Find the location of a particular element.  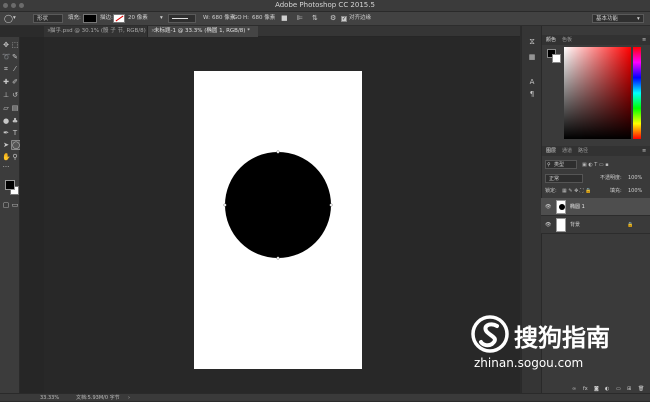

layer-filter-select: ⚲ 类型 is located at coordinates (561, 164).